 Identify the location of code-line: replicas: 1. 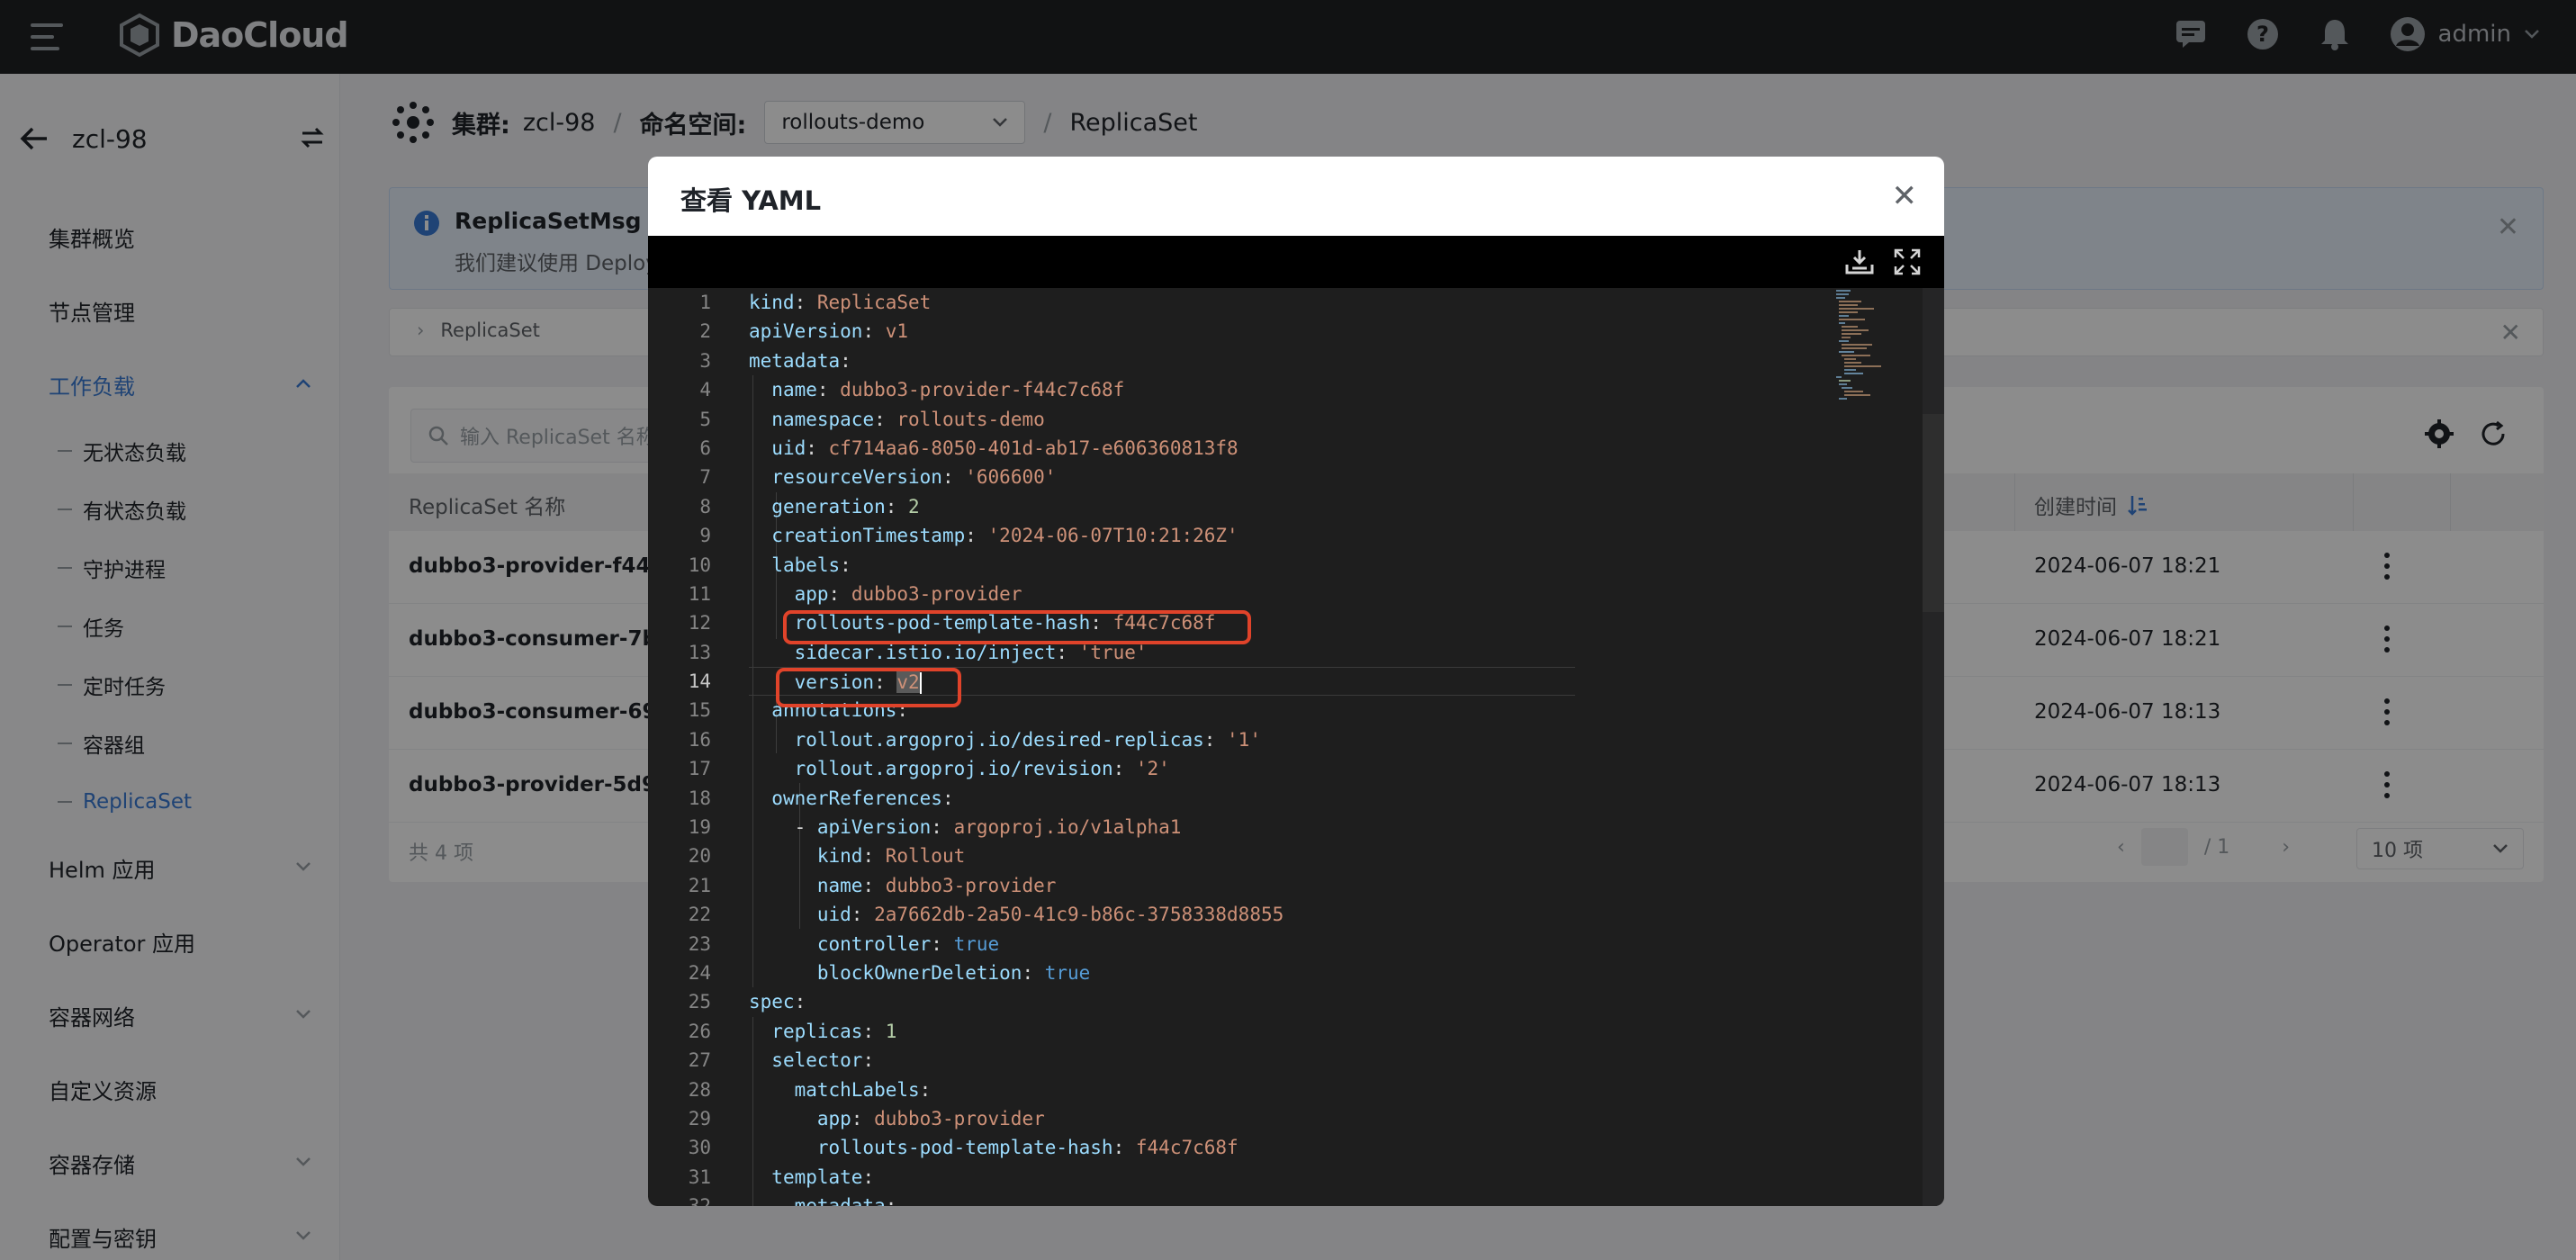
(1162, 1031).